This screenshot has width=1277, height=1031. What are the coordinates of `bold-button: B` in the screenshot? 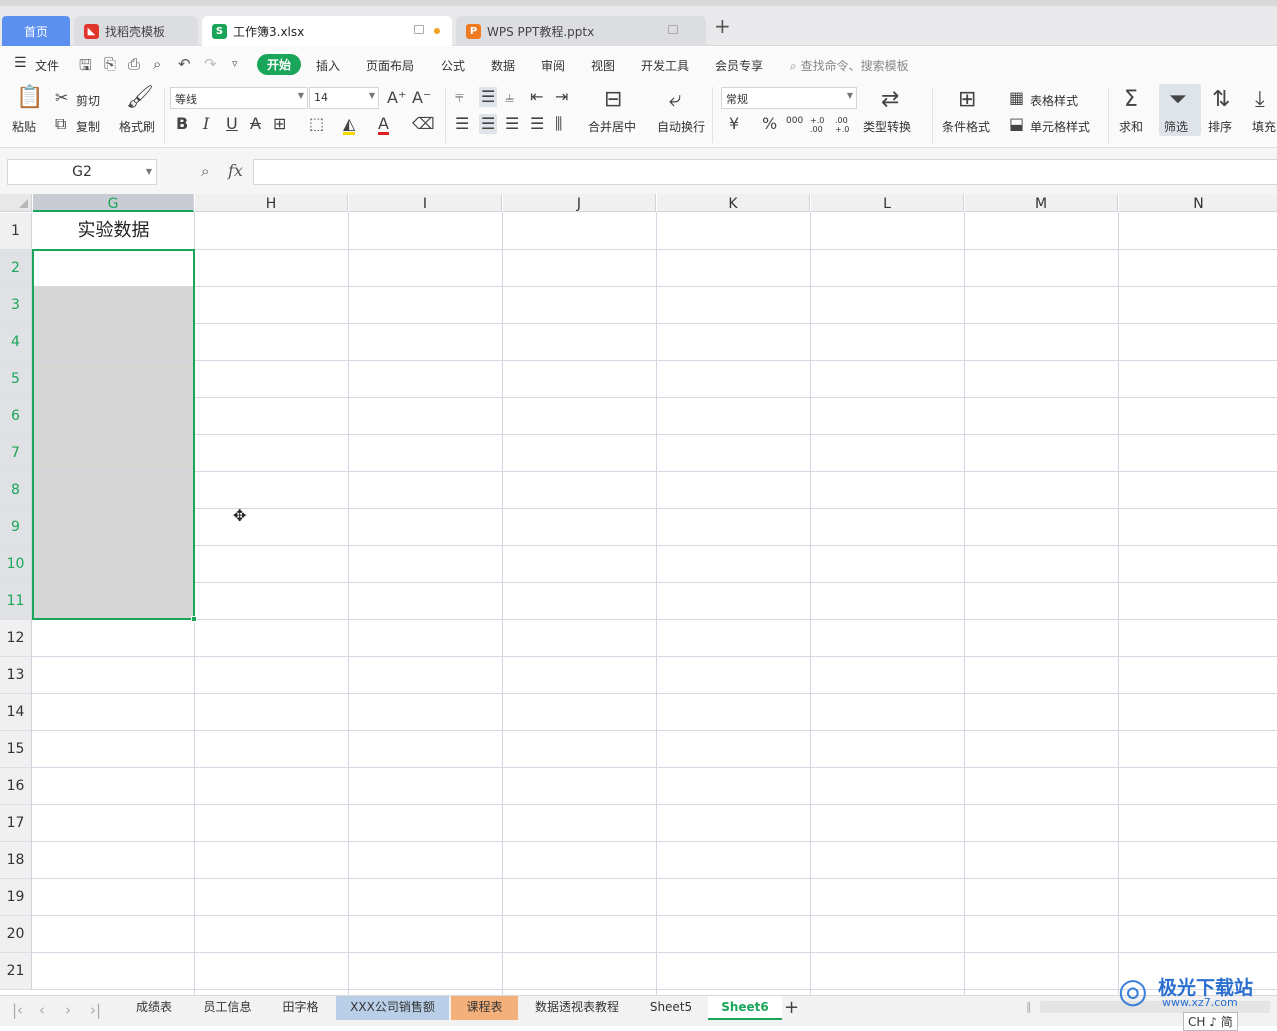 It's located at (182, 124).